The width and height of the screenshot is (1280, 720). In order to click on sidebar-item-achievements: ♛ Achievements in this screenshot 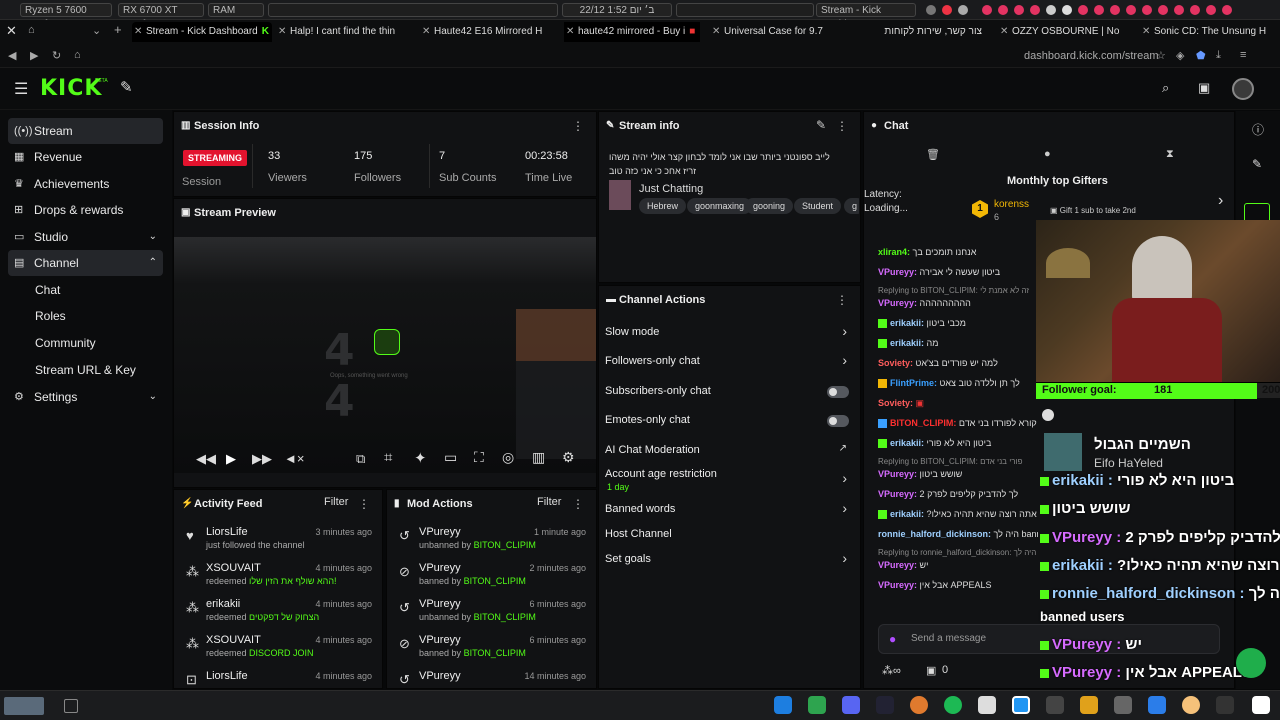, I will do `click(85, 184)`.